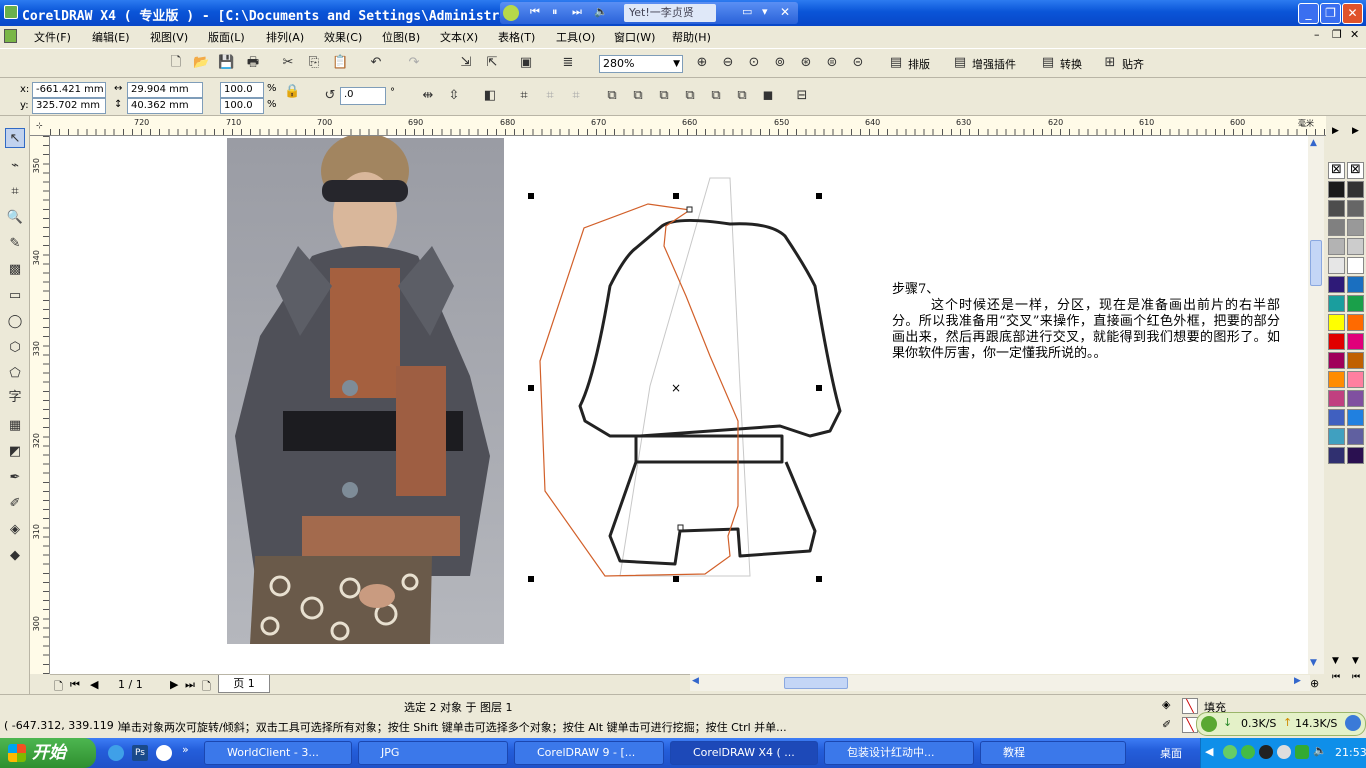 This screenshot has width=1366, height=768. I want to click on welcome-screen-icon: ≣, so click(568, 63).